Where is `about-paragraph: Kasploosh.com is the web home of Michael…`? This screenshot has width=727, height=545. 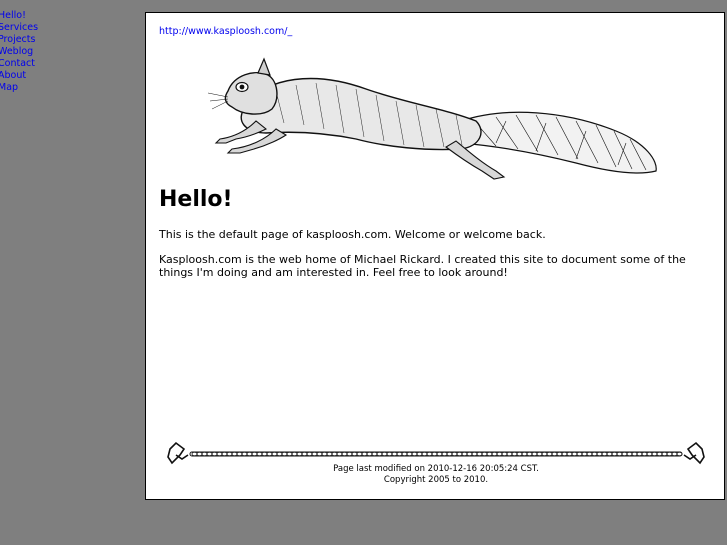 about-paragraph: Kasploosh.com is the web home of Michael… is located at coordinates (422, 266).